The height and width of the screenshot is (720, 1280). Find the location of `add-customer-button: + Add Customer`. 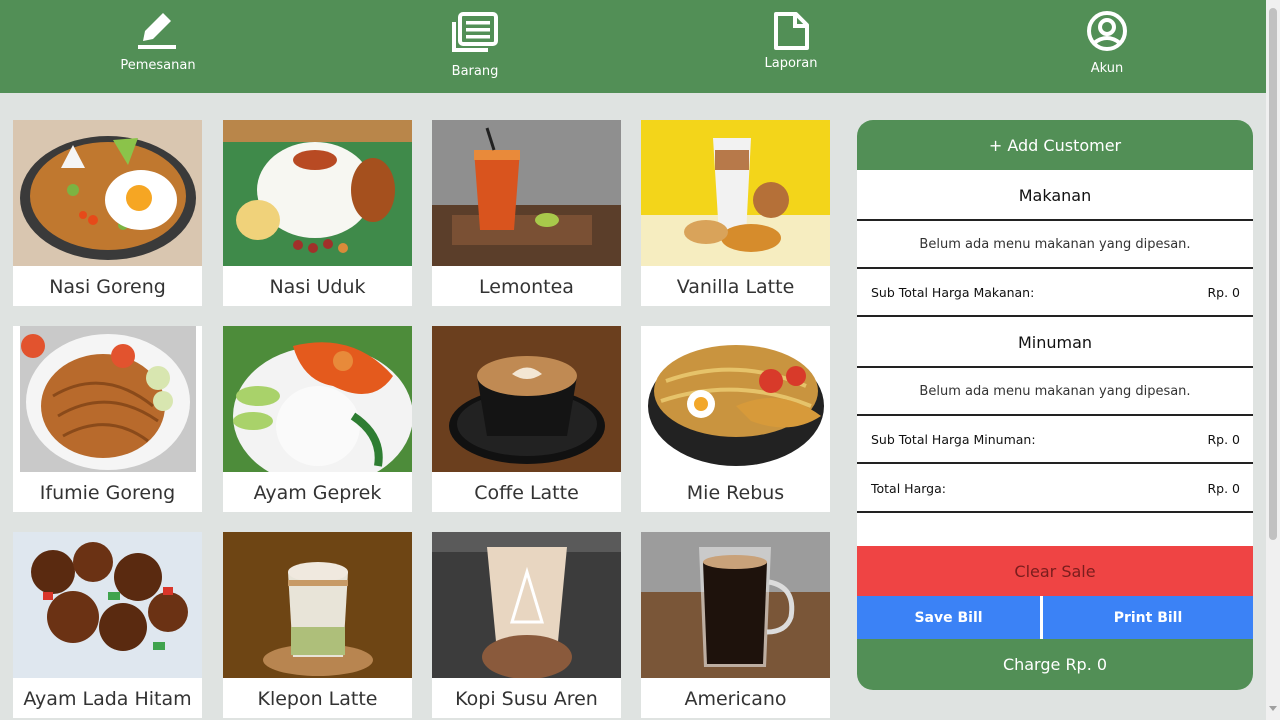

add-customer-button: + Add Customer is located at coordinates (1055, 145).